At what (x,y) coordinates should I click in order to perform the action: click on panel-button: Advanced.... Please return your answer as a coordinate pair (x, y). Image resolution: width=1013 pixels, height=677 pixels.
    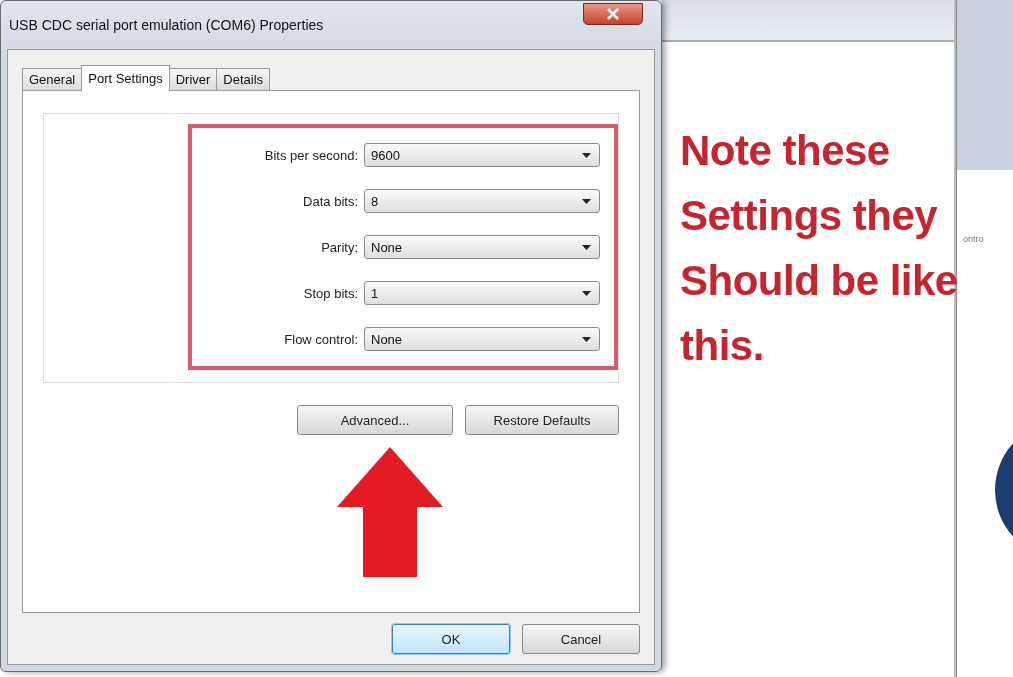
    Looking at the image, I should click on (375, 420).